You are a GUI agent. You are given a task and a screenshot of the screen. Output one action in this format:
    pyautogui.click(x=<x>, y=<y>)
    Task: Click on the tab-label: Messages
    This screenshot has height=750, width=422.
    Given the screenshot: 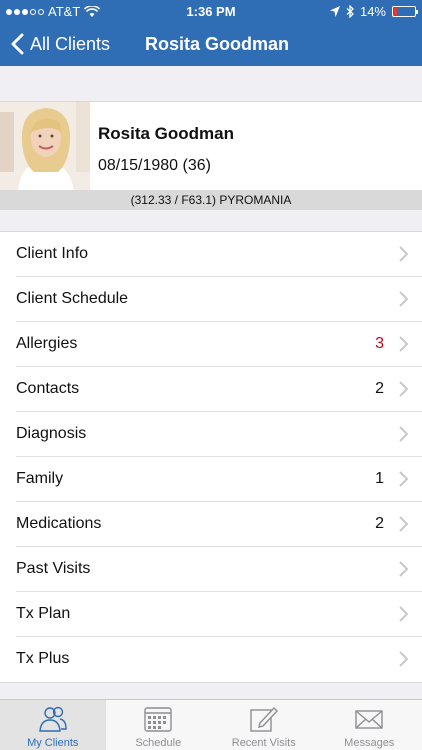 What is the action you would take?
    pyautogui.click(x=369, y=743)
    